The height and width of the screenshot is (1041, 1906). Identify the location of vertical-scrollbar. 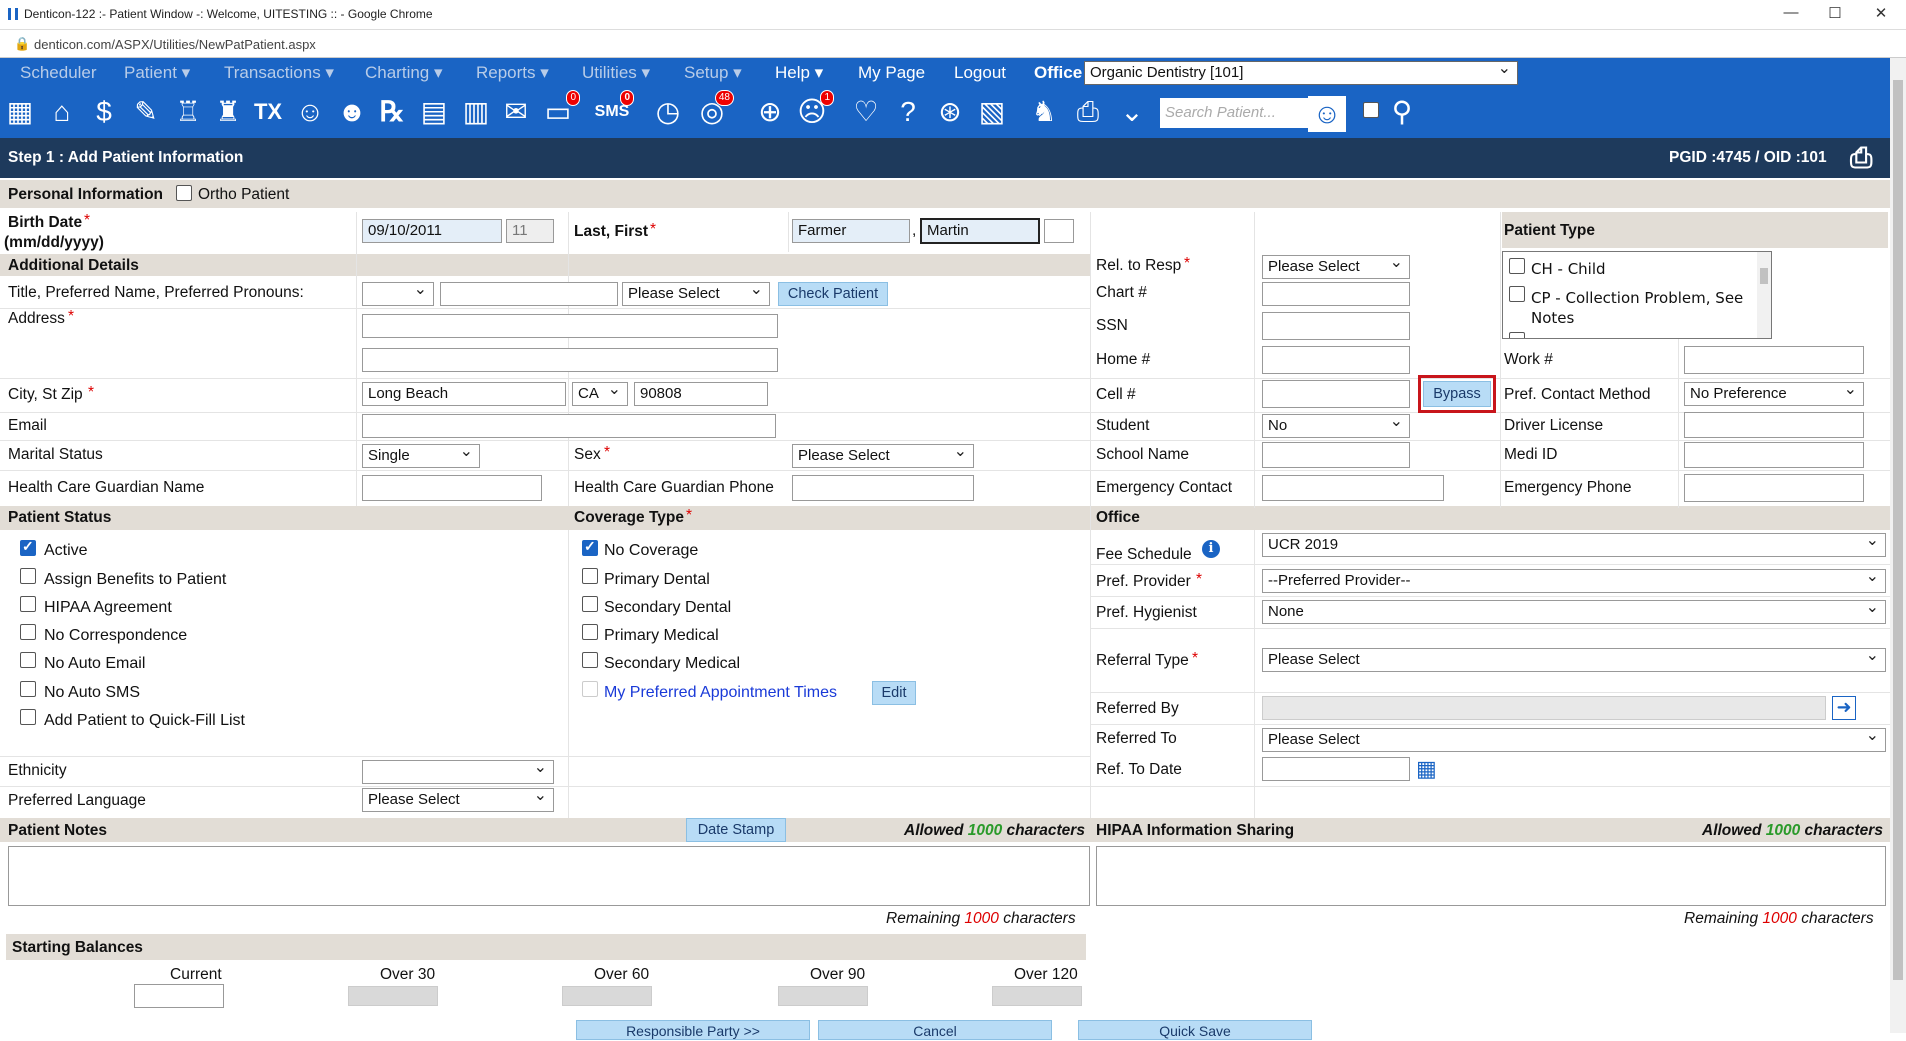
(1898, 545).